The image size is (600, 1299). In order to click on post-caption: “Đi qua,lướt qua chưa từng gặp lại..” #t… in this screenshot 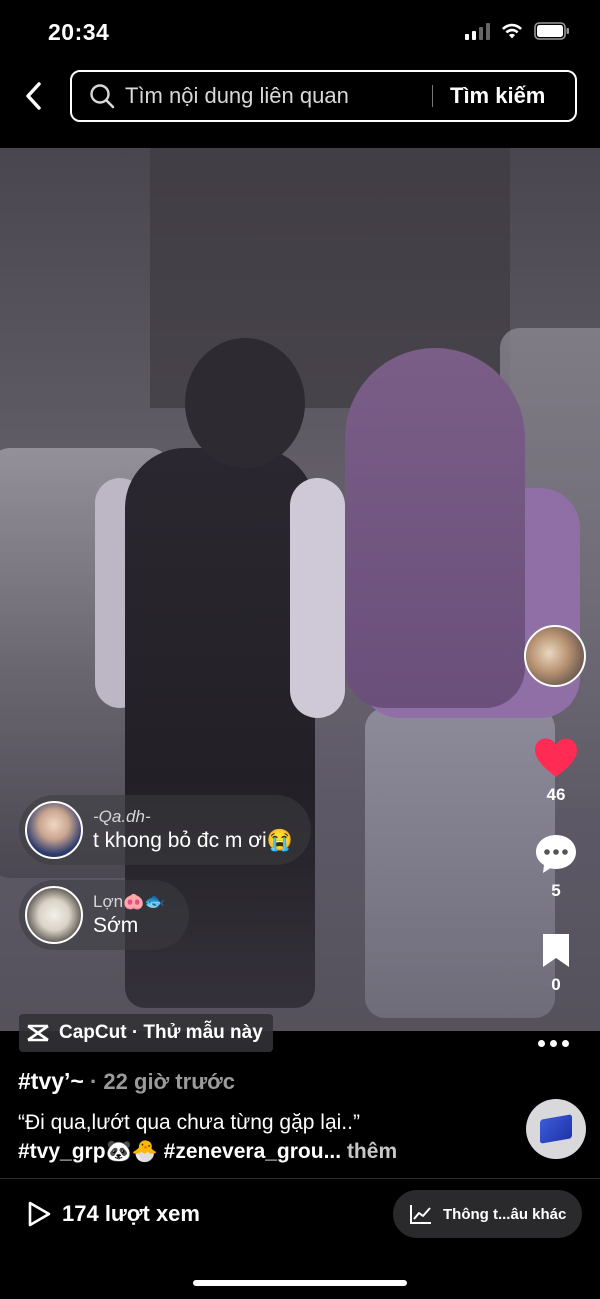, I will do `click(268, 1137)`.